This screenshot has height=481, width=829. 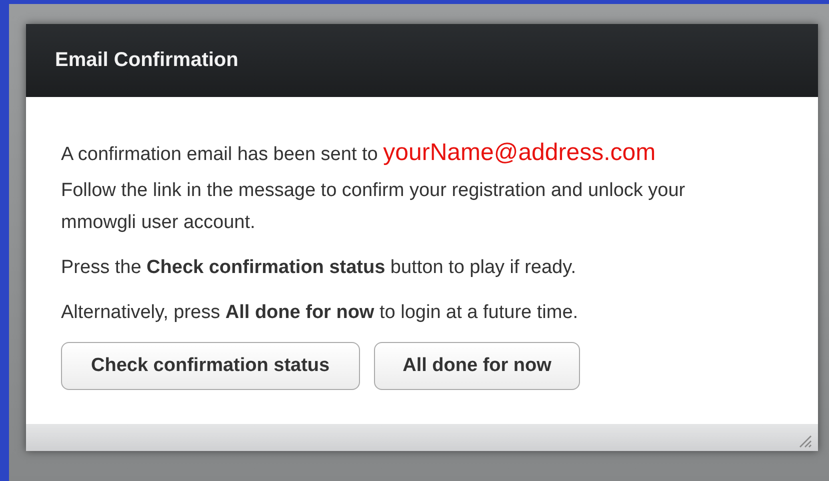 What do you see at coordinates (805, 441) in the screenshot?
I see `resize-grip-icon` at bounding box center [805, 441].